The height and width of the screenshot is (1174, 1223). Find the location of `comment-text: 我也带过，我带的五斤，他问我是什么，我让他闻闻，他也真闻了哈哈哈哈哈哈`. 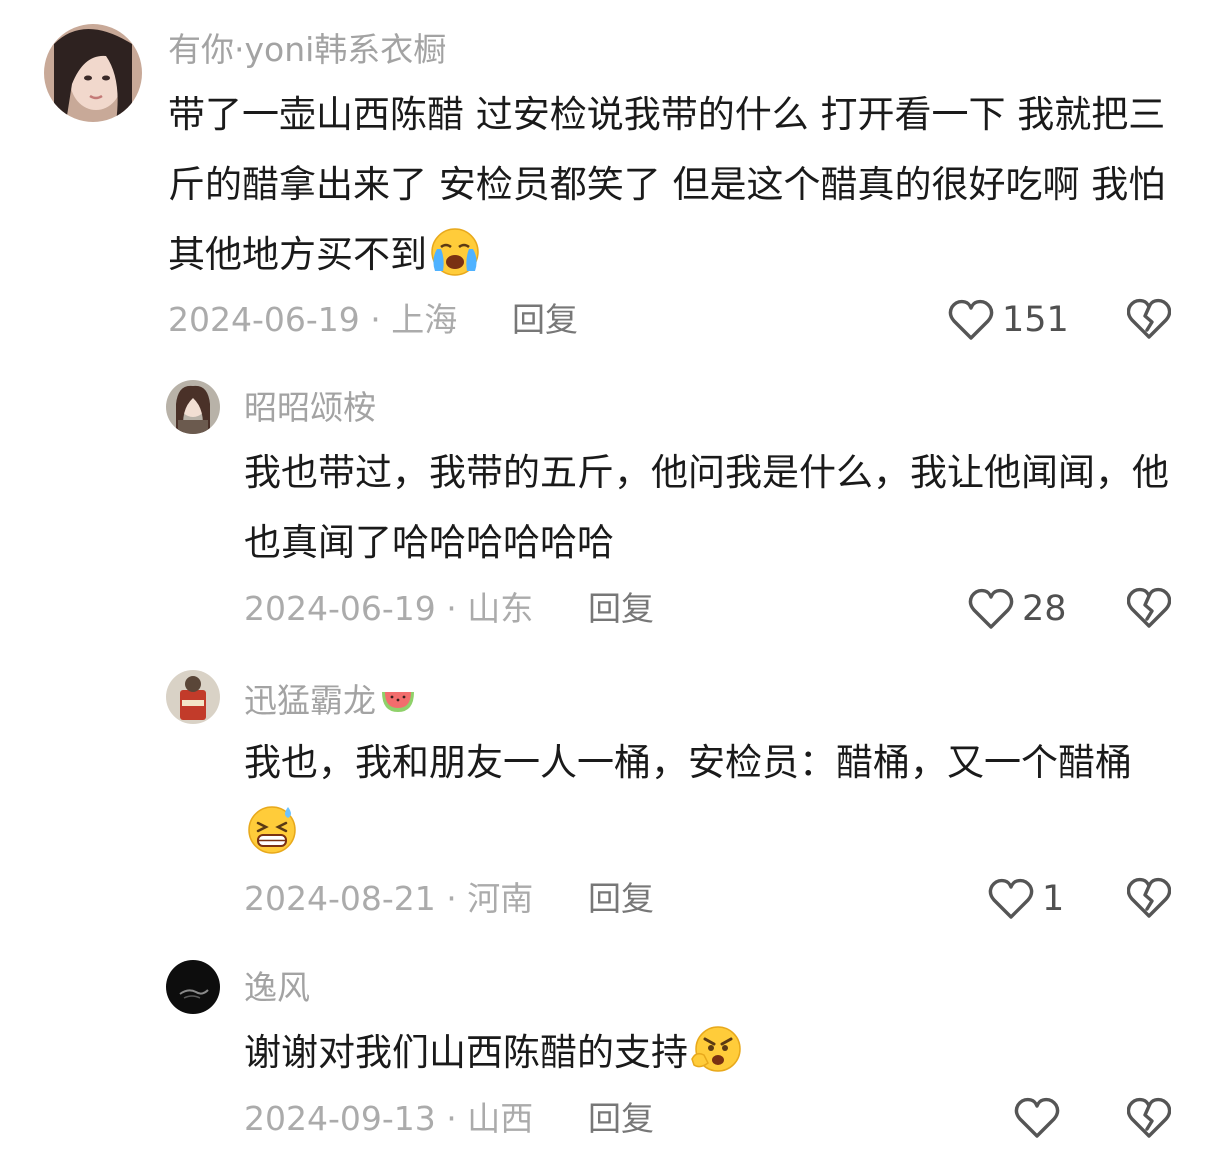

comment-text: 我也带过，我带的五斤，他问我是什么，我让他闻闻，他也真闻了哈哈哈哈哈哈 is located at coordinates (709, 508).